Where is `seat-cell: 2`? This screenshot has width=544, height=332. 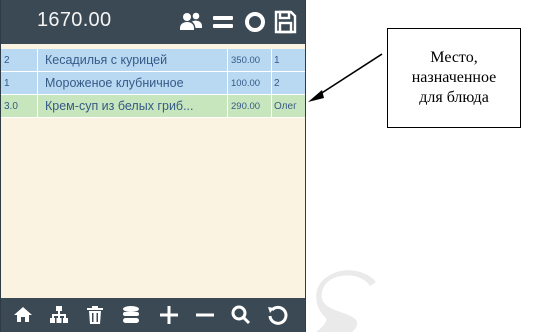 seat-cell: 2 is located at coordinates (7, 60).